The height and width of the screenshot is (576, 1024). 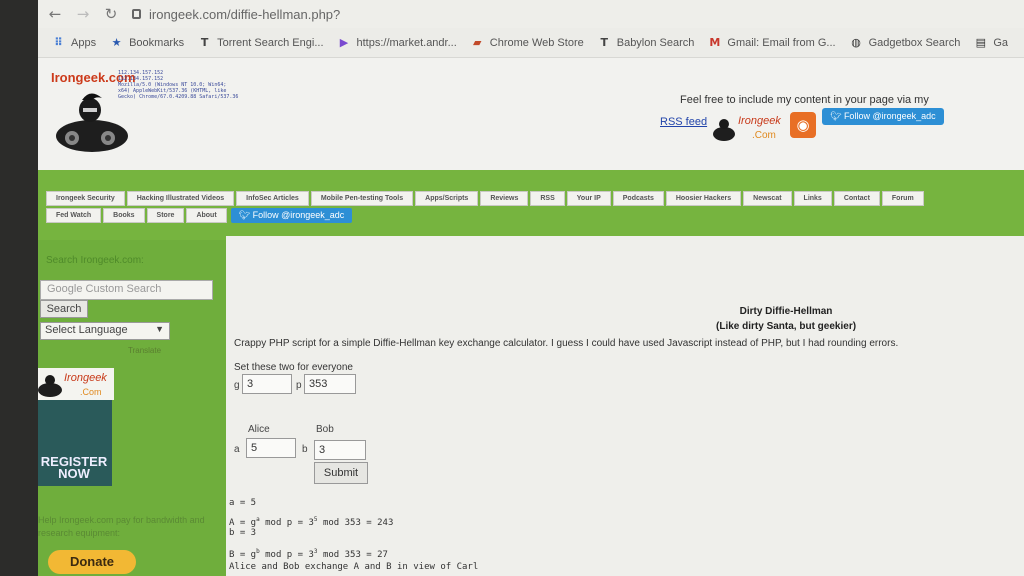 What do you see at coordinates (902, 198) in the screenshot?
I see `nav-tab-forum: Forum` at bounding box center [902, 198].